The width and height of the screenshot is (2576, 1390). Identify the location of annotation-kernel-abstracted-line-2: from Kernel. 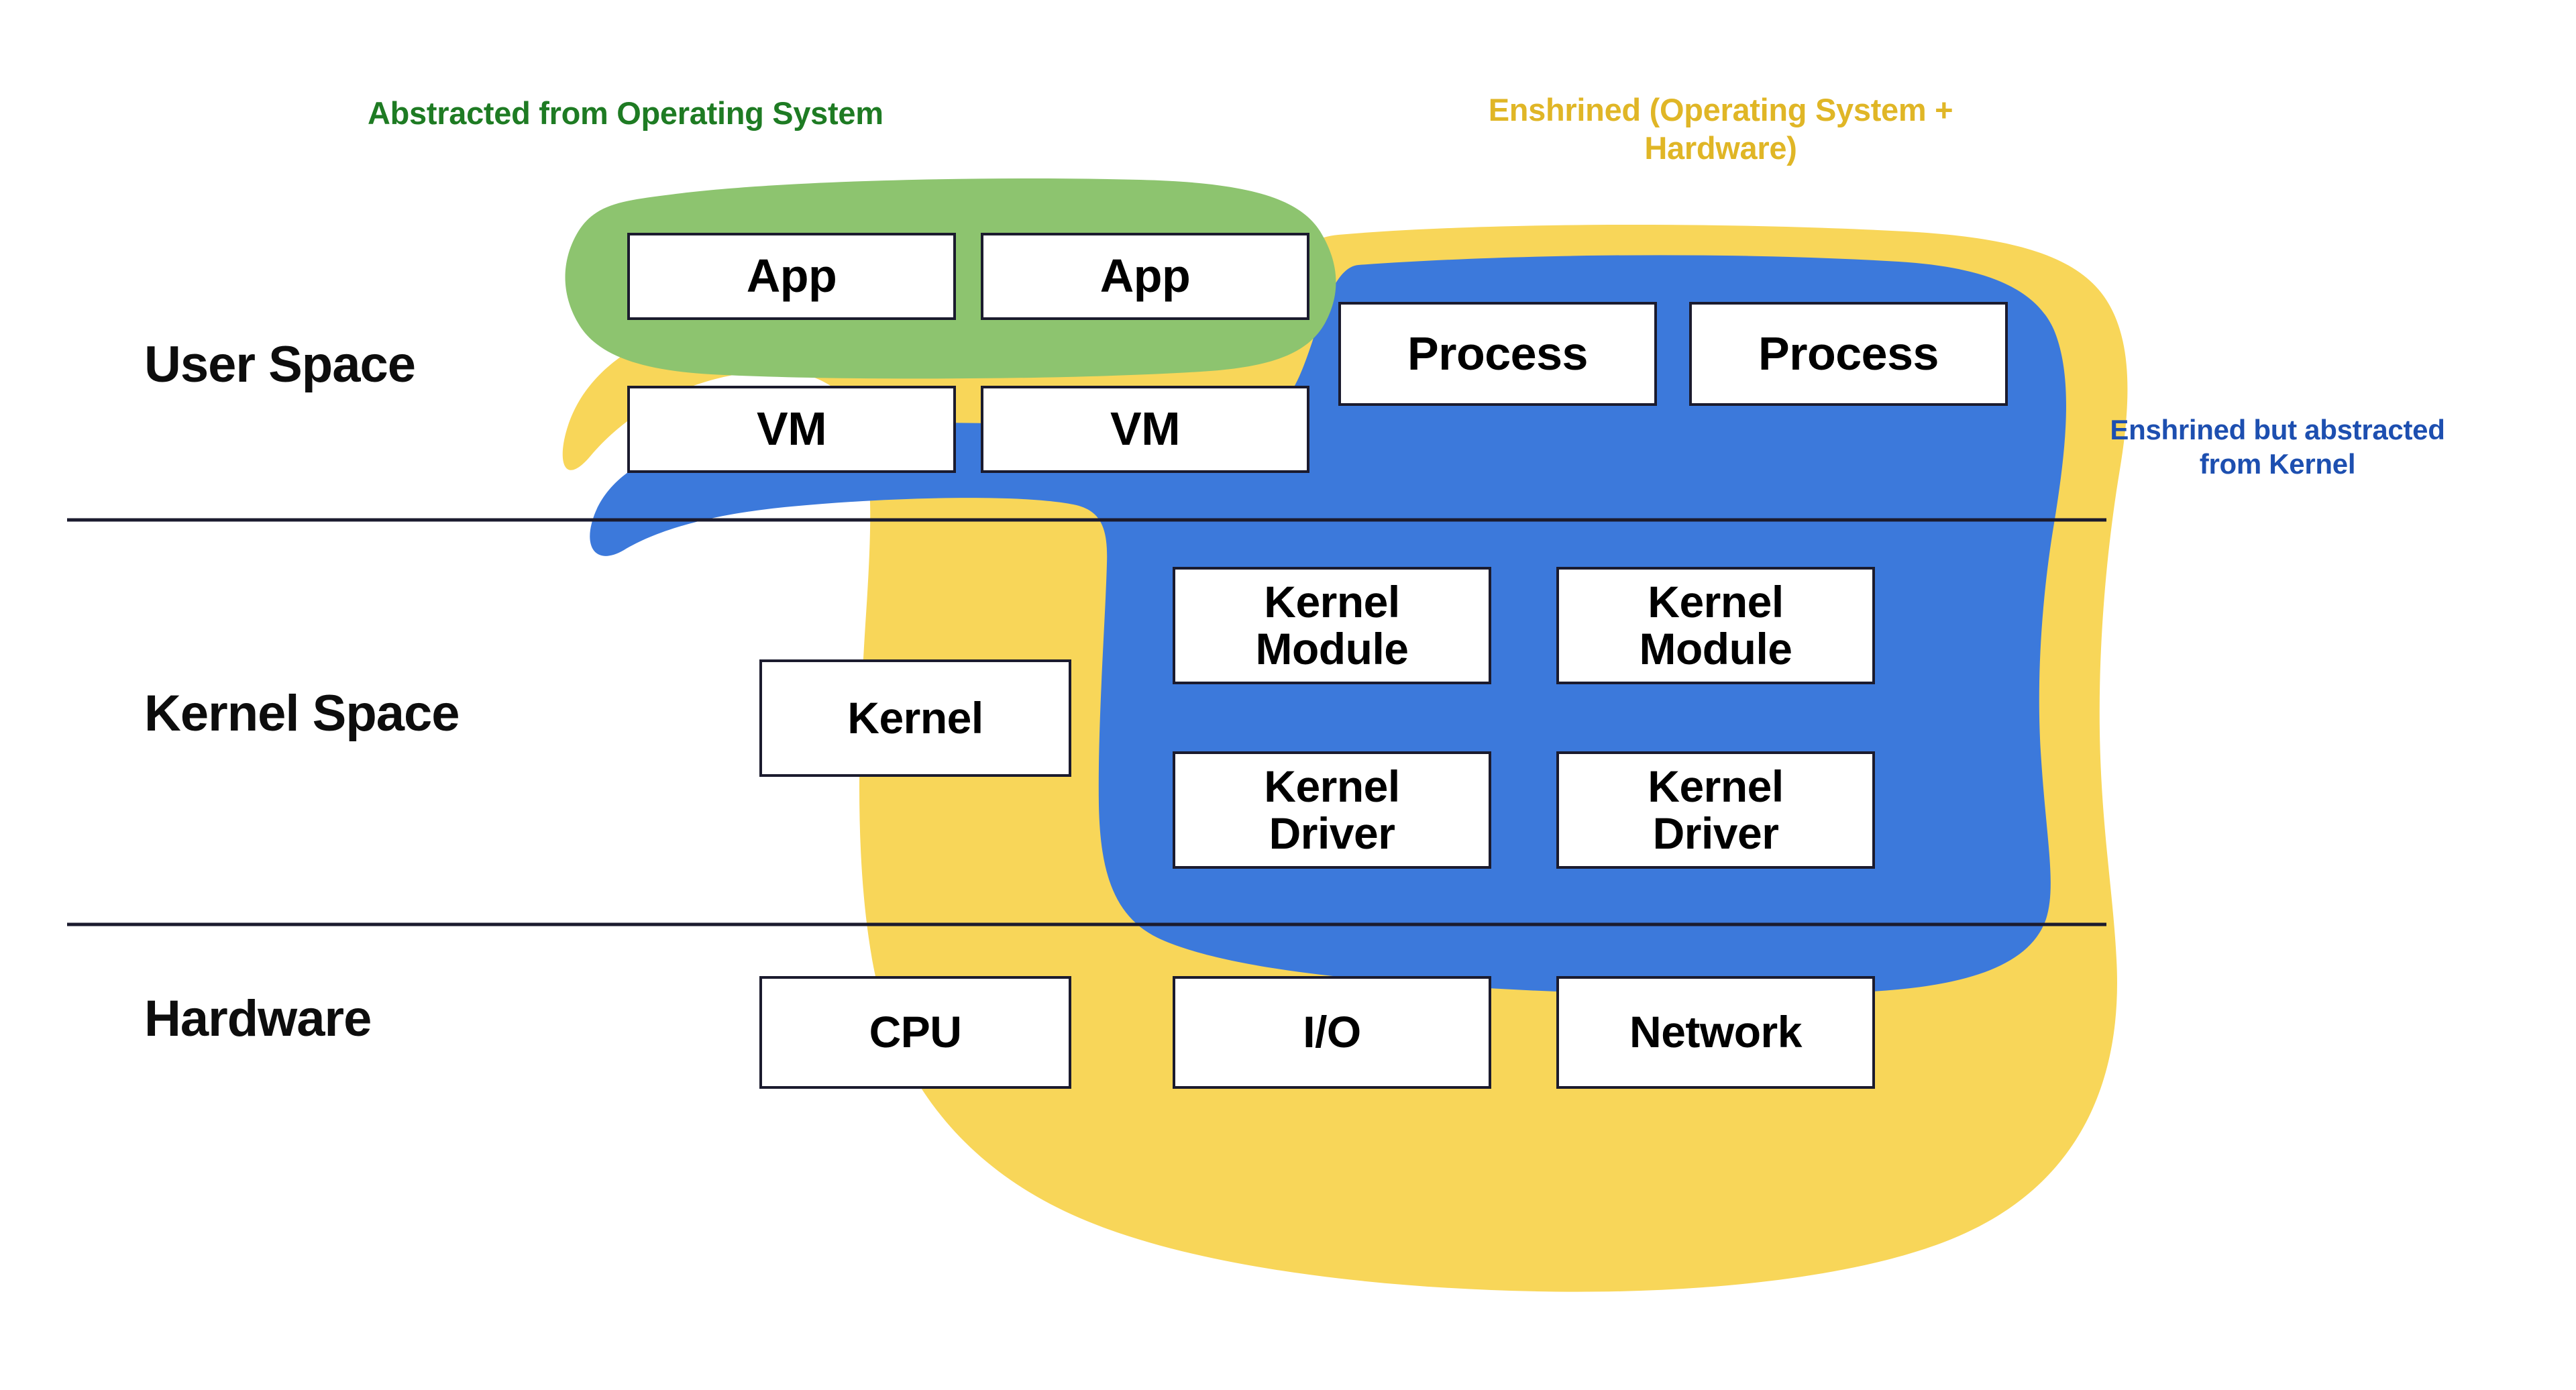
(2277, 464).